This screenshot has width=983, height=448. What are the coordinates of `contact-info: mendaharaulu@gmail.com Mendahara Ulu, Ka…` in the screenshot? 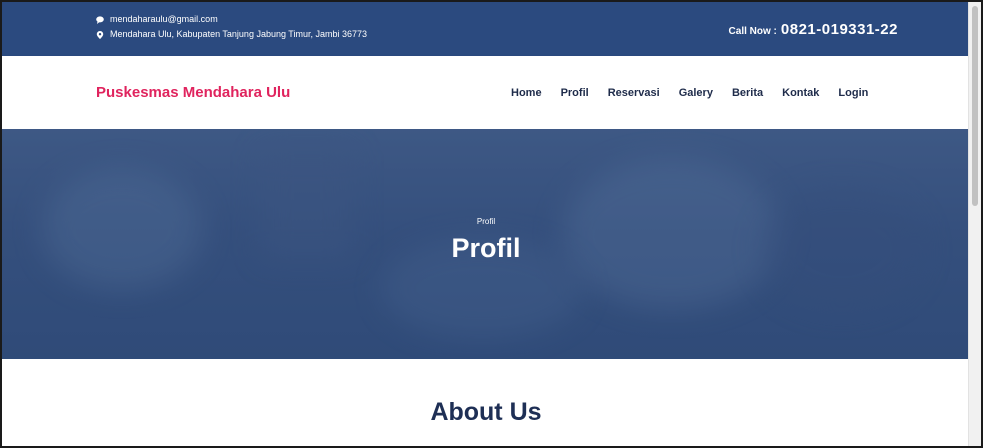 It's located at (231, 27).